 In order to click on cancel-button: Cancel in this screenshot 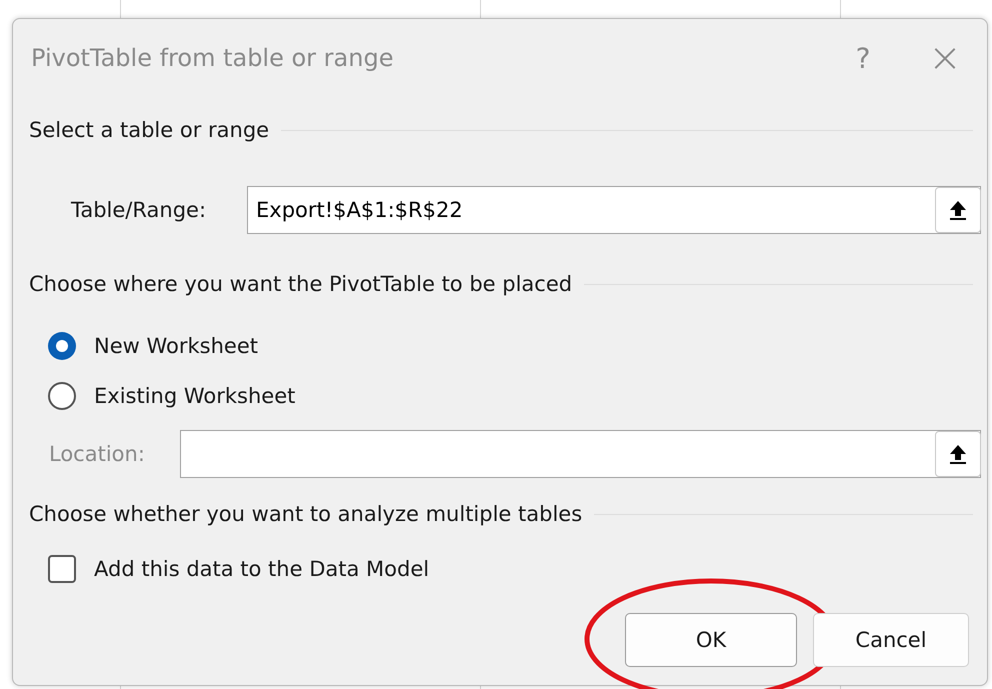, I will do `click(891, 640)`.